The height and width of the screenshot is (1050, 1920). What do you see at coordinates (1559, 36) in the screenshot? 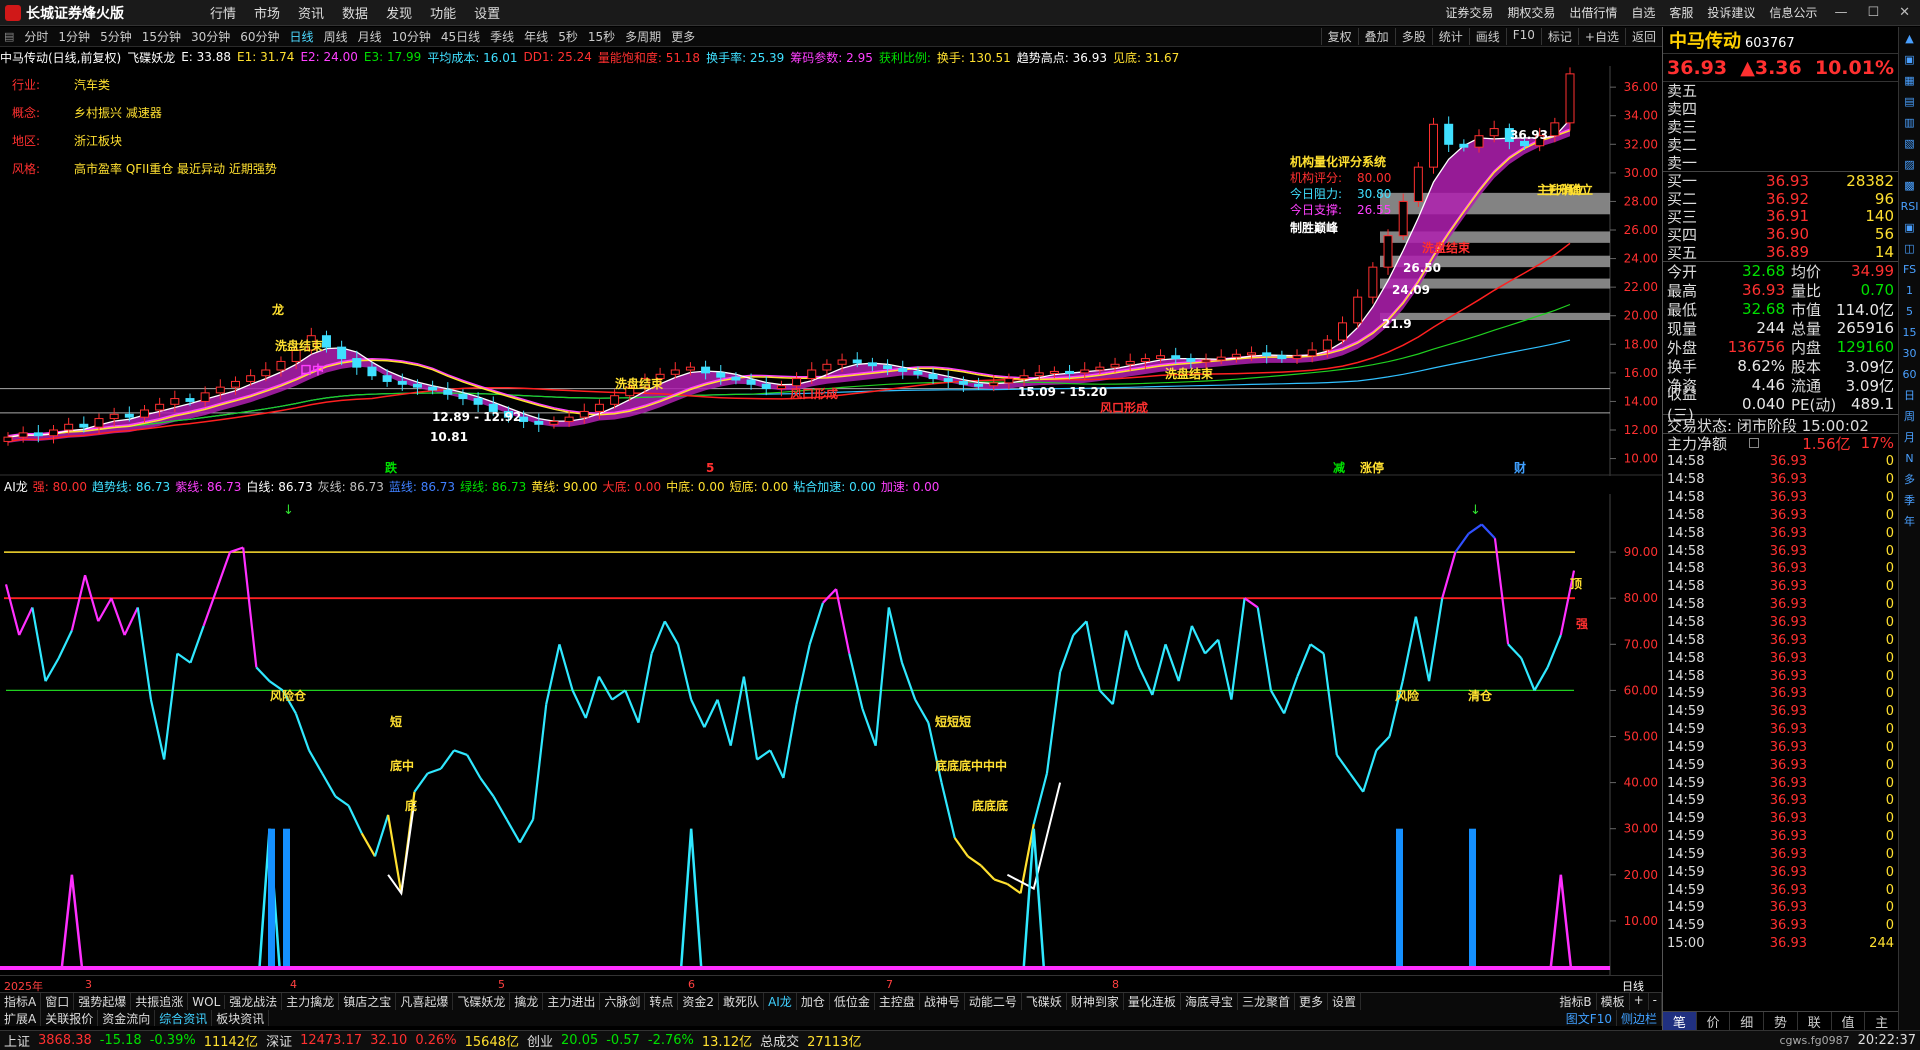
I see `chart-tool-button: 标记` at bounding box center [1559, 36].